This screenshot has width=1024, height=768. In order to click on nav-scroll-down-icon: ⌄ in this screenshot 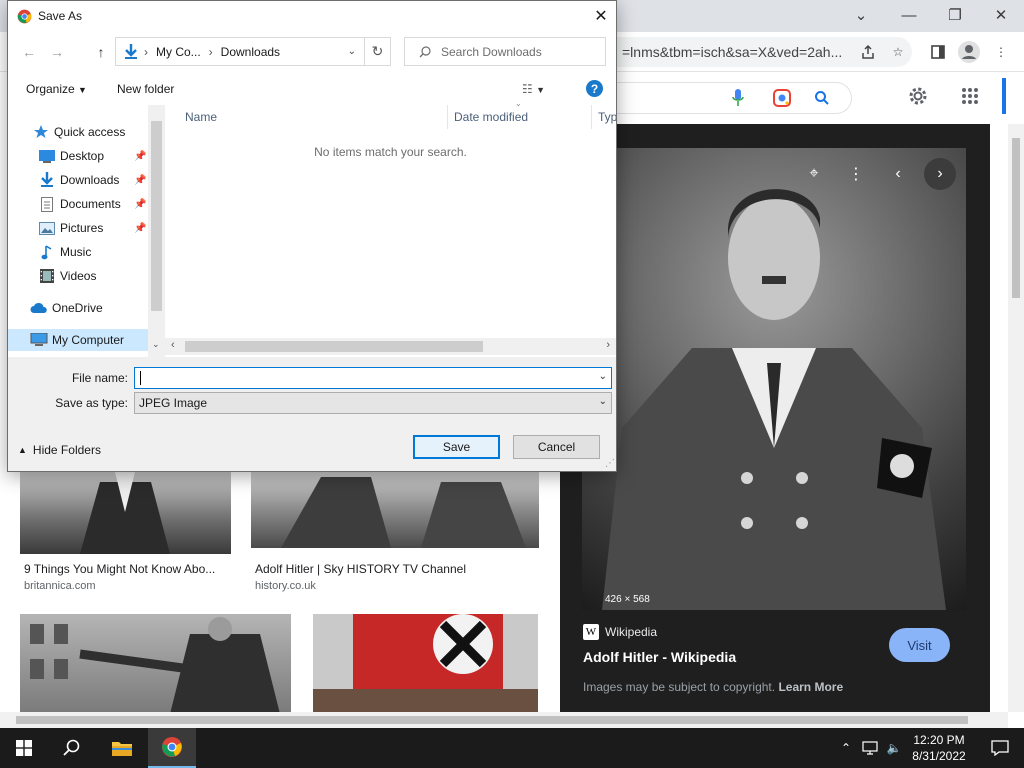, I will do `click(156, 344)`.